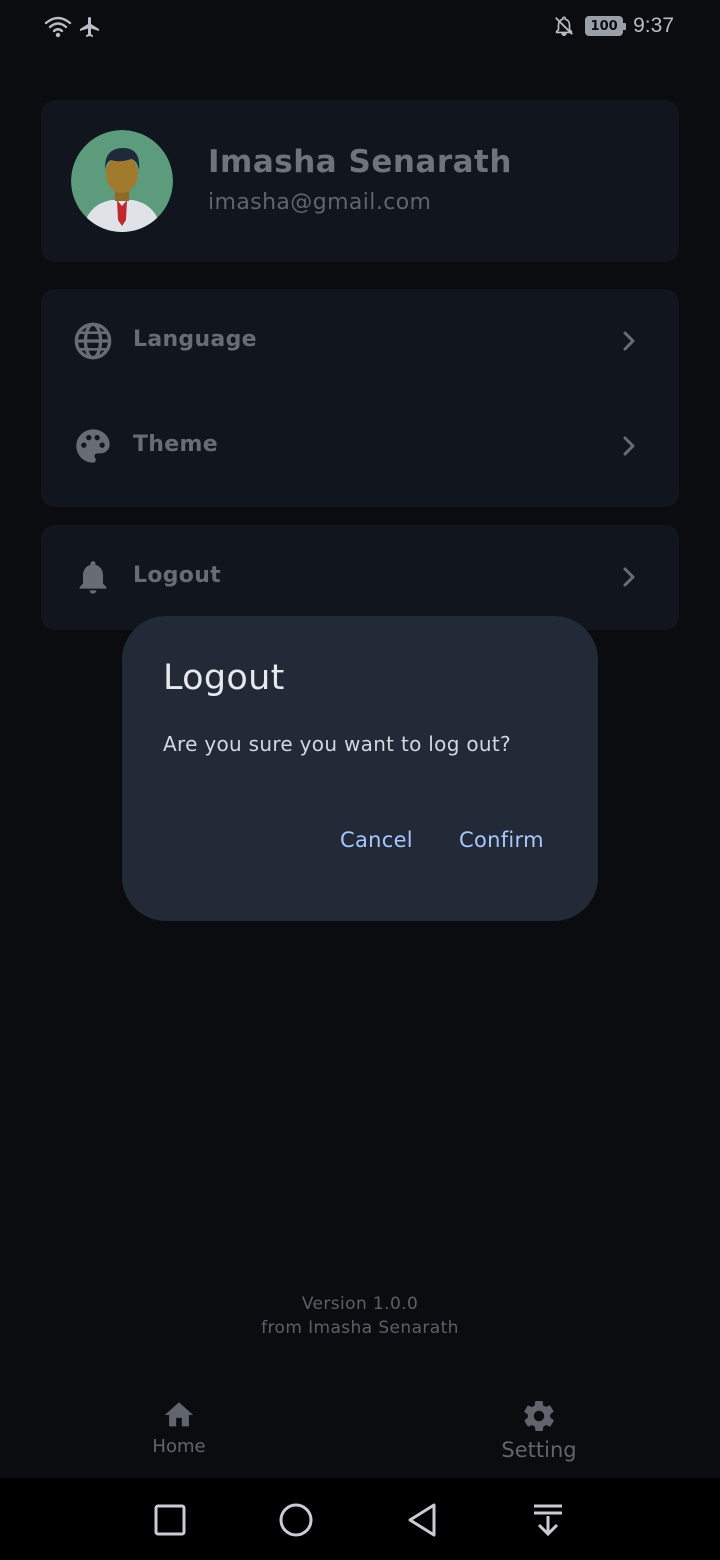 The width and height of the screenshot is (720, 1560). What do you see at coordinates (539, 1450) in the screenshot?
I see `nav-label: Setting` at bounding box center [539, 1450].